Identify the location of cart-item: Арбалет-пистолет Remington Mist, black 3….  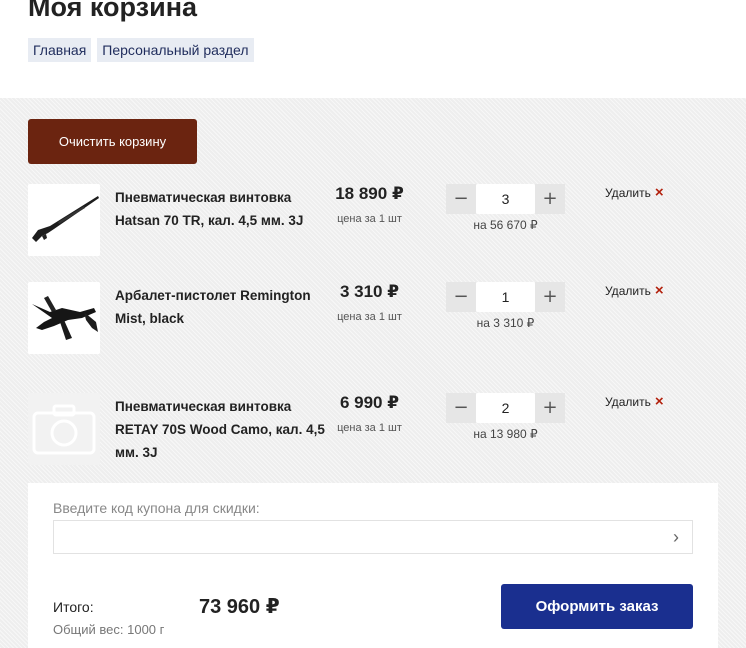
(373, 327).